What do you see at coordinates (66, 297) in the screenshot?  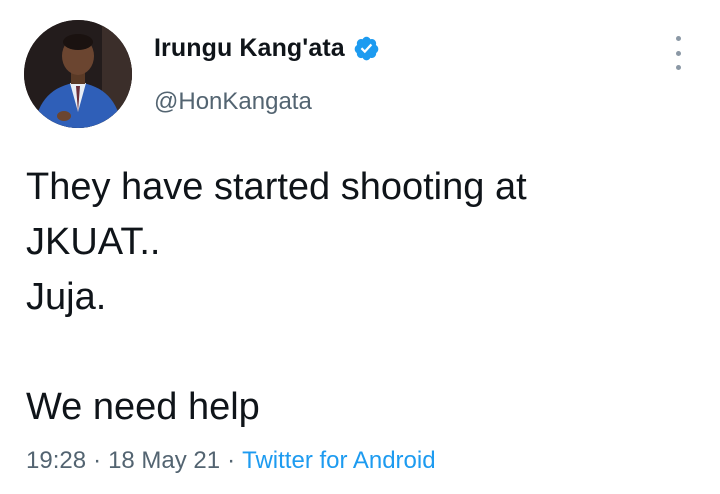 I see `tweet-line: Juja.` at bounding box center [66, 297].